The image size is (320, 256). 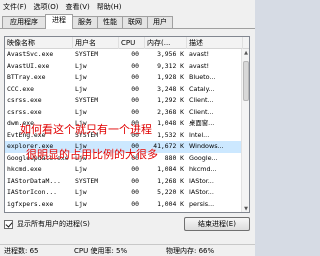 I want to click on cell-mem: 3,248 K, so click(x=170, y=88).